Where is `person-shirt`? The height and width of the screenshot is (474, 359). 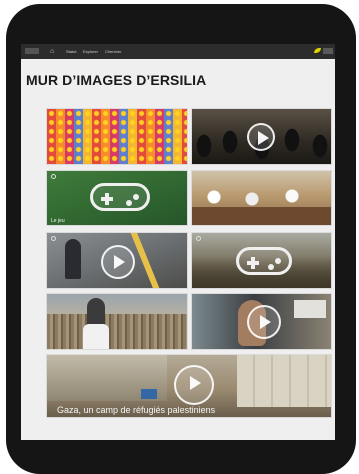 person-shirt is located at coordinates (96, 336).